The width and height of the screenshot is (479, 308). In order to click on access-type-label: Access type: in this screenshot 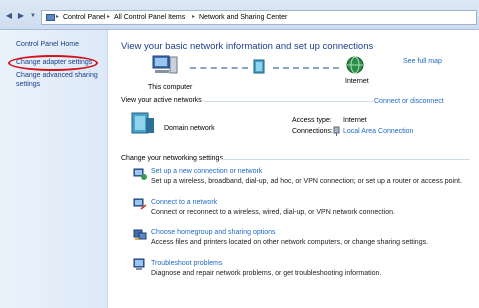, I will do `click(312, 120)`.